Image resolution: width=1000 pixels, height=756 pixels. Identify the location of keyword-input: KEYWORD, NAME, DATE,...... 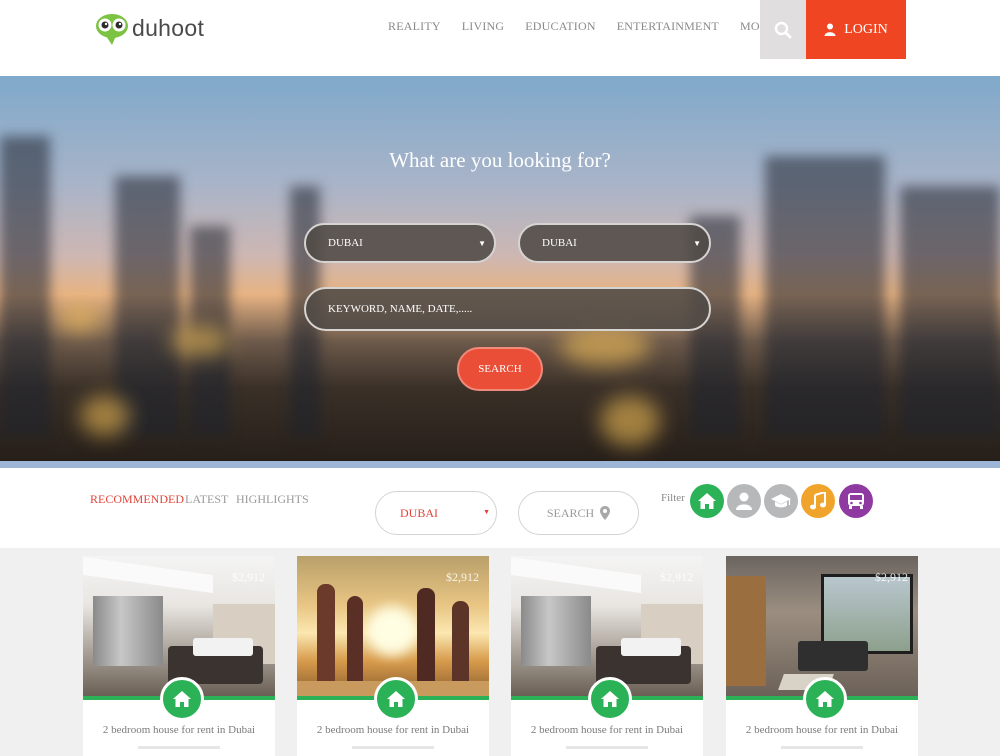
(507, 309).